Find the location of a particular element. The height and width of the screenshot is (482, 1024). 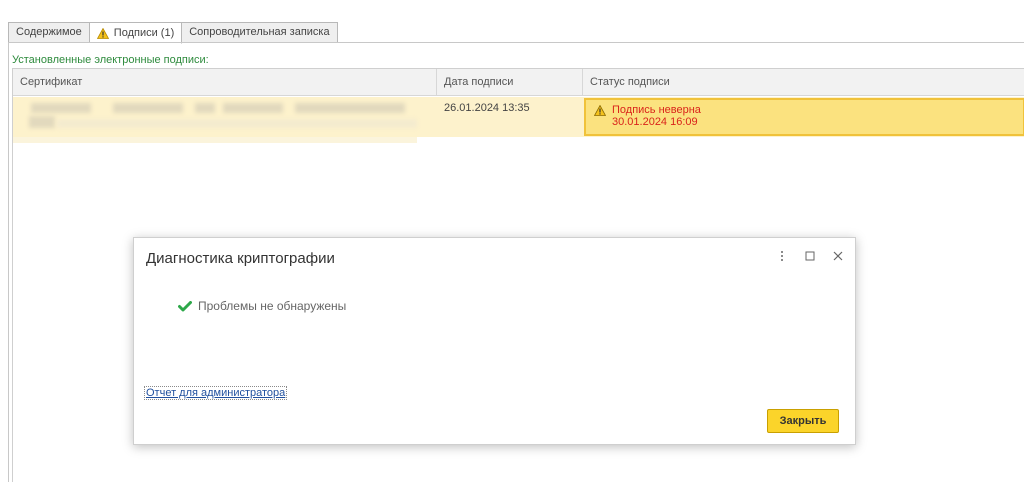

status-label: Подпись неверна is located at coordinates (656, 110).